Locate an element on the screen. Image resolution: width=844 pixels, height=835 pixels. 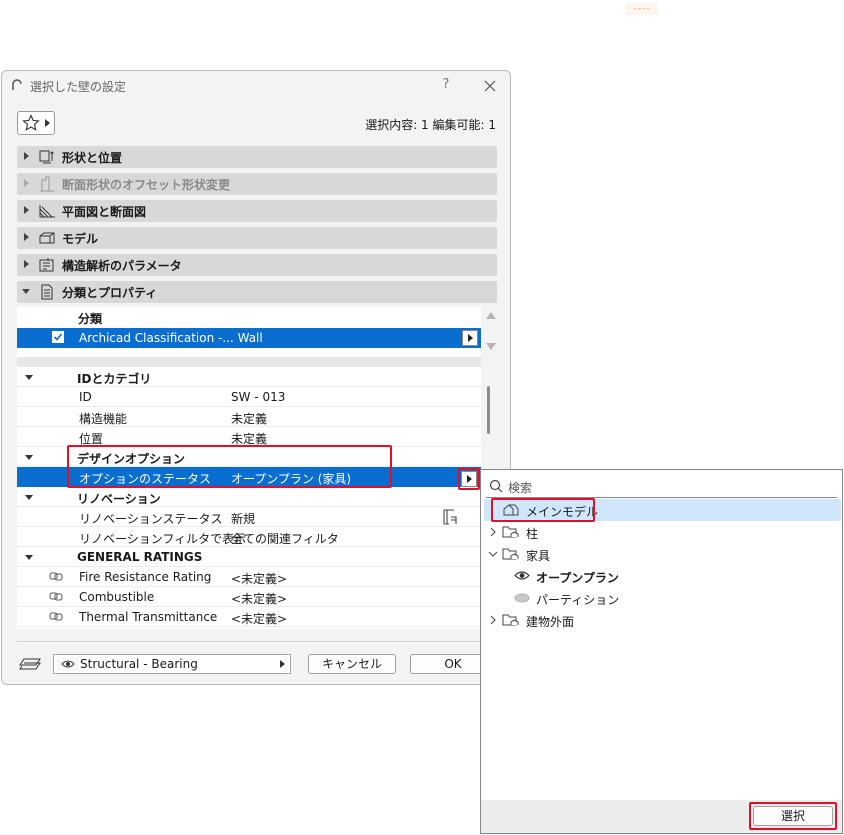
classification-menu-button is located at coordinates (470, 338).